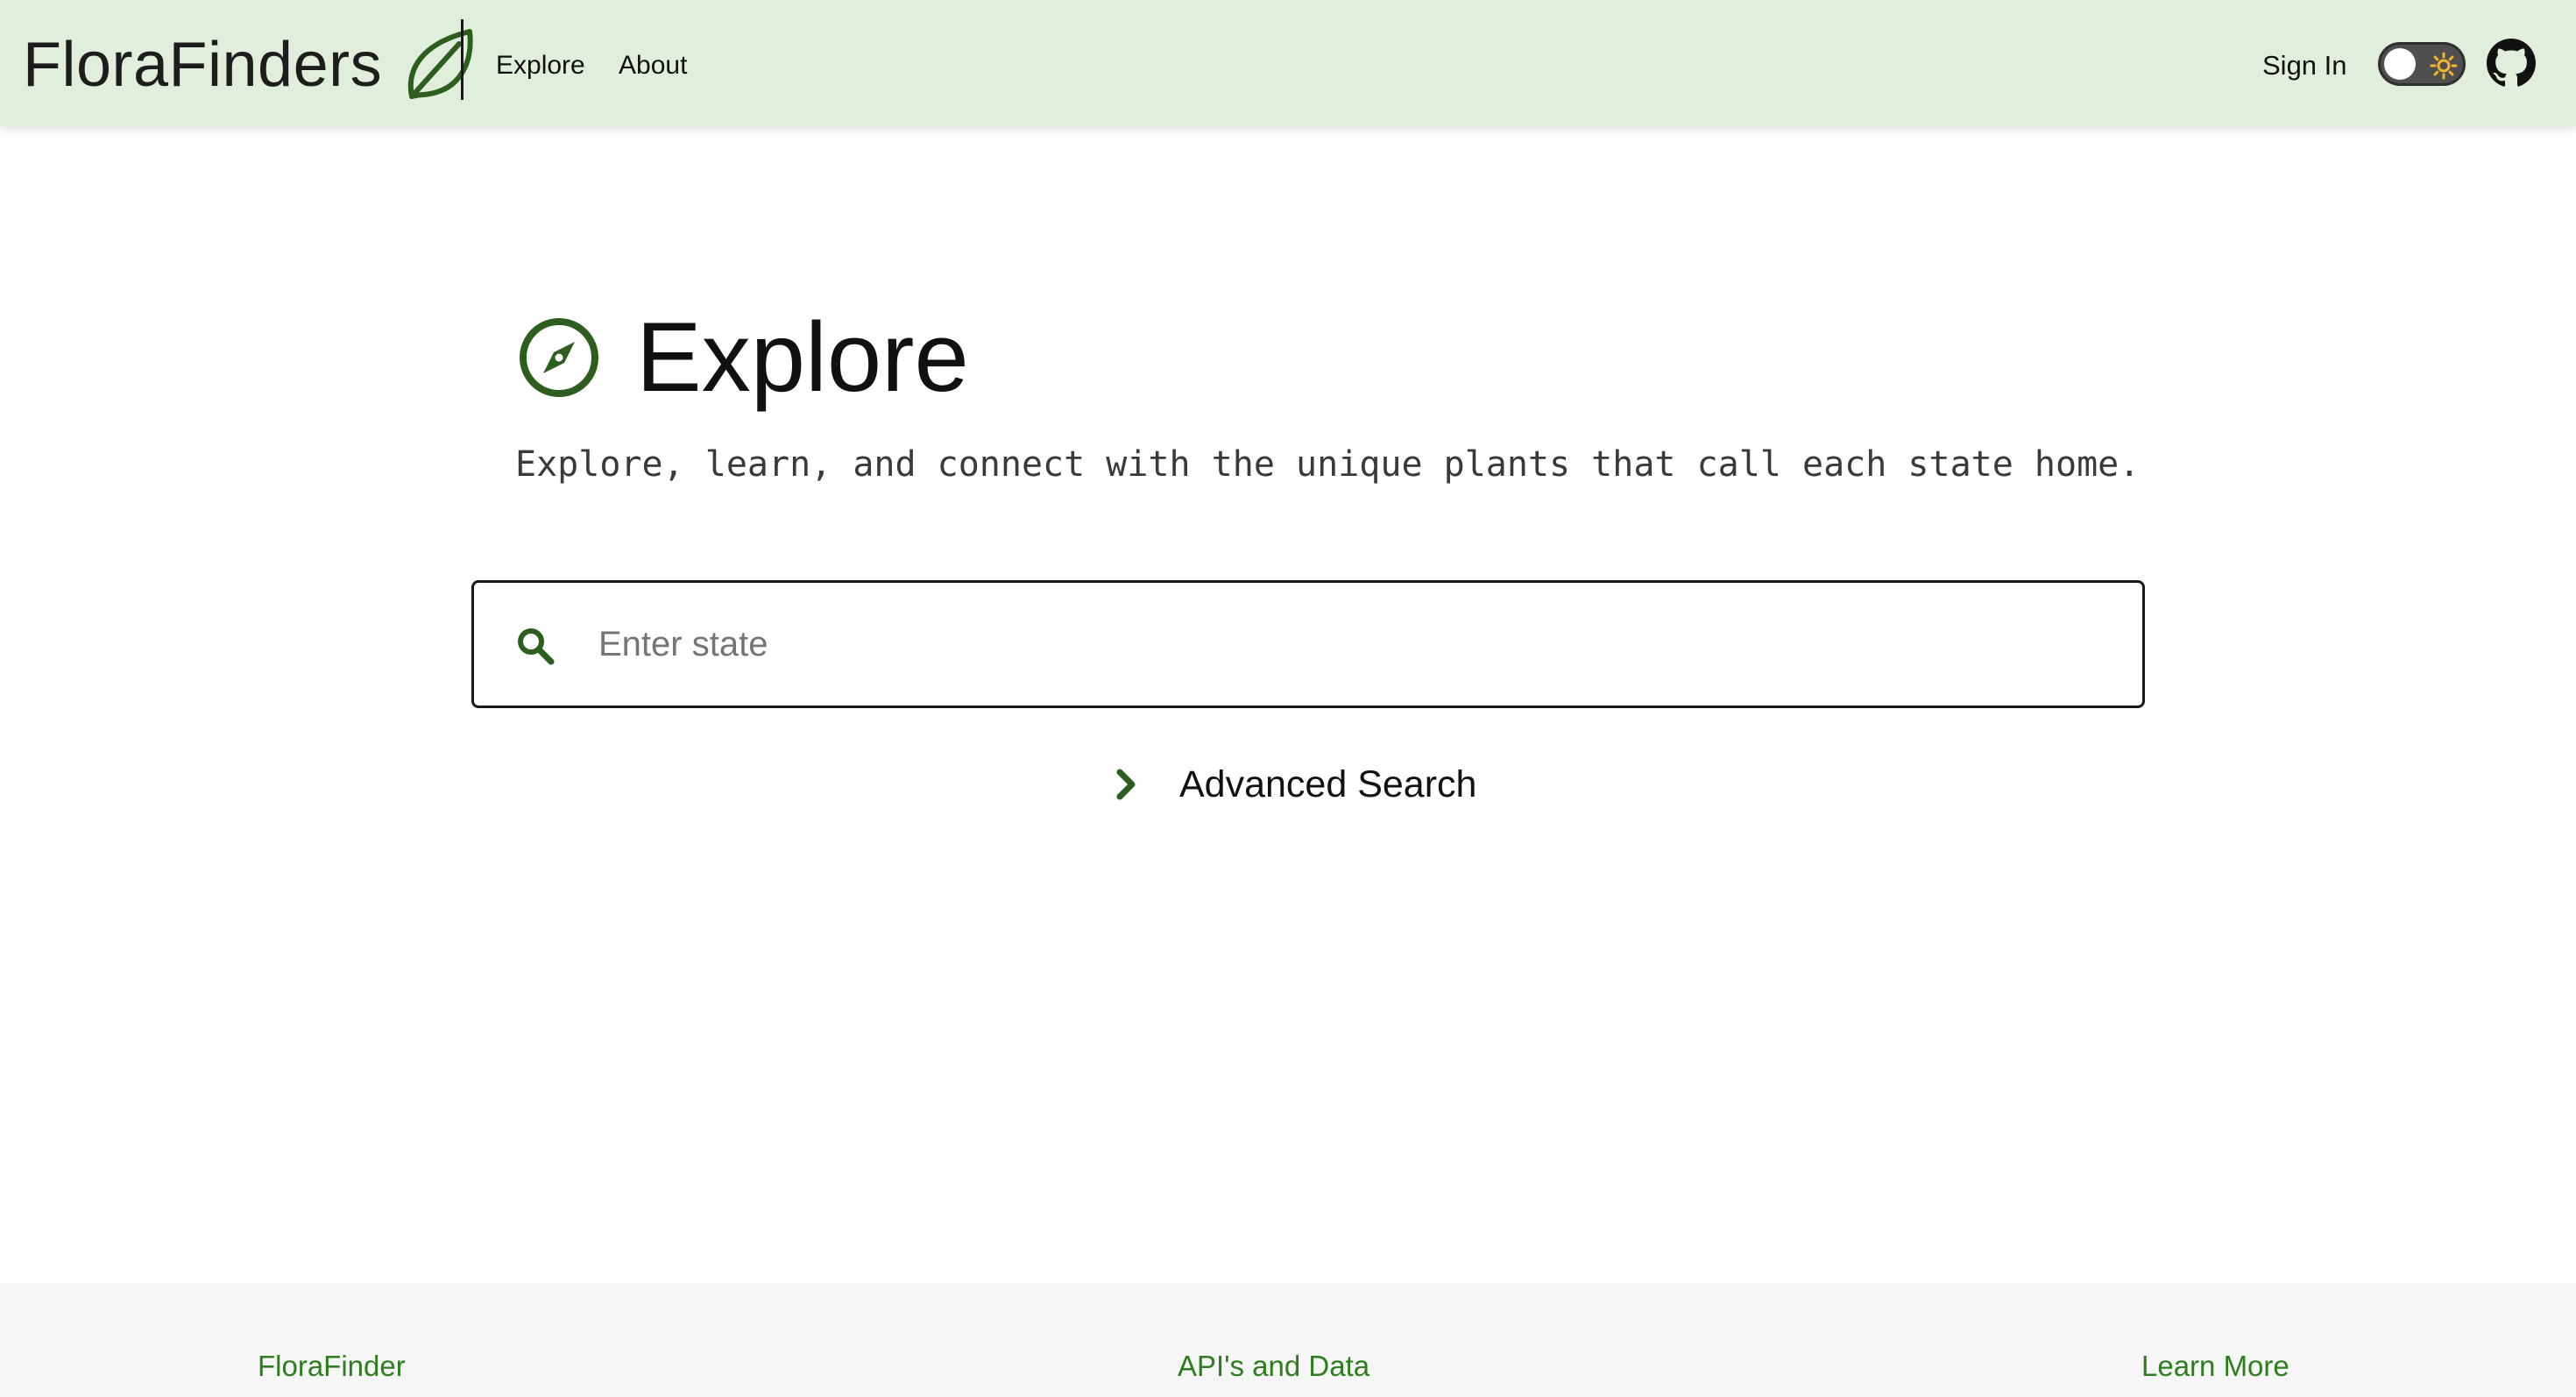 The width and height of the screenshot is (2576, 1397). Describe the element at coordinates (536, 646) in the screenshot. I see `search-icon` at that location.